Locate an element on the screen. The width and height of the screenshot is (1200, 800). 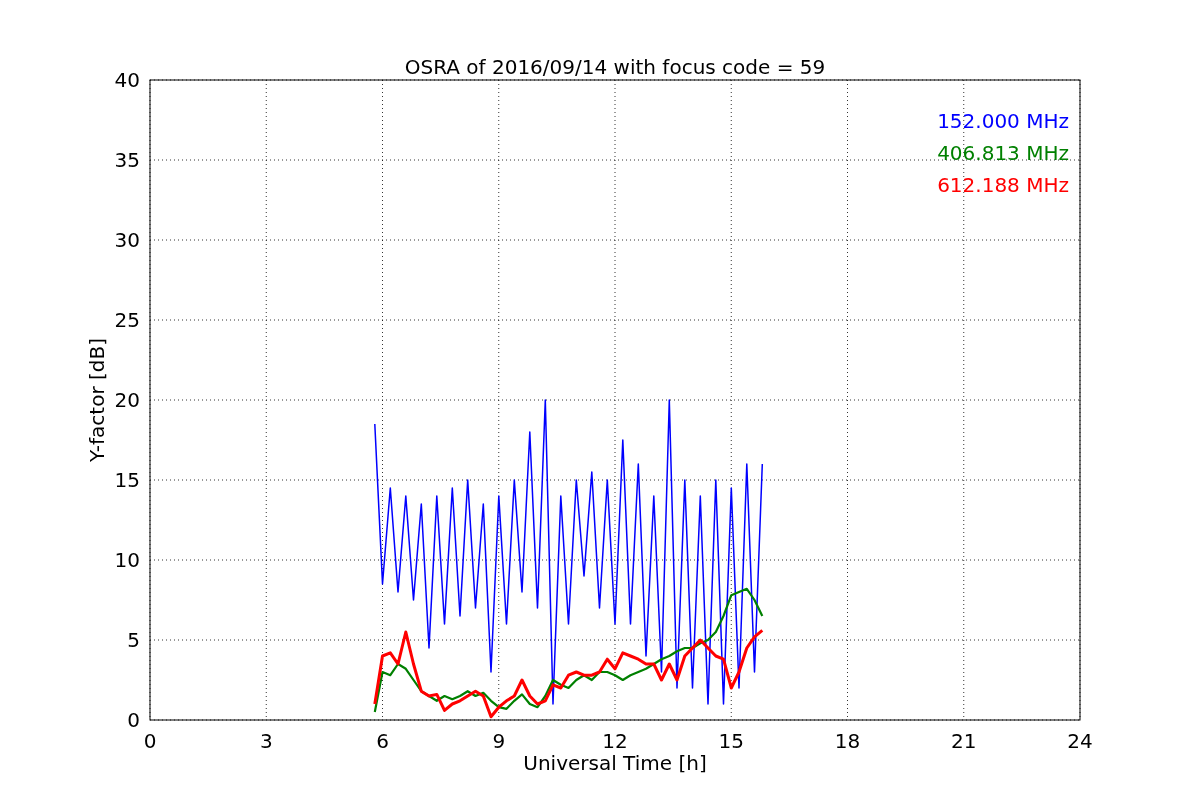
y-tick-label: 30 is located at coordinates (127, 240).